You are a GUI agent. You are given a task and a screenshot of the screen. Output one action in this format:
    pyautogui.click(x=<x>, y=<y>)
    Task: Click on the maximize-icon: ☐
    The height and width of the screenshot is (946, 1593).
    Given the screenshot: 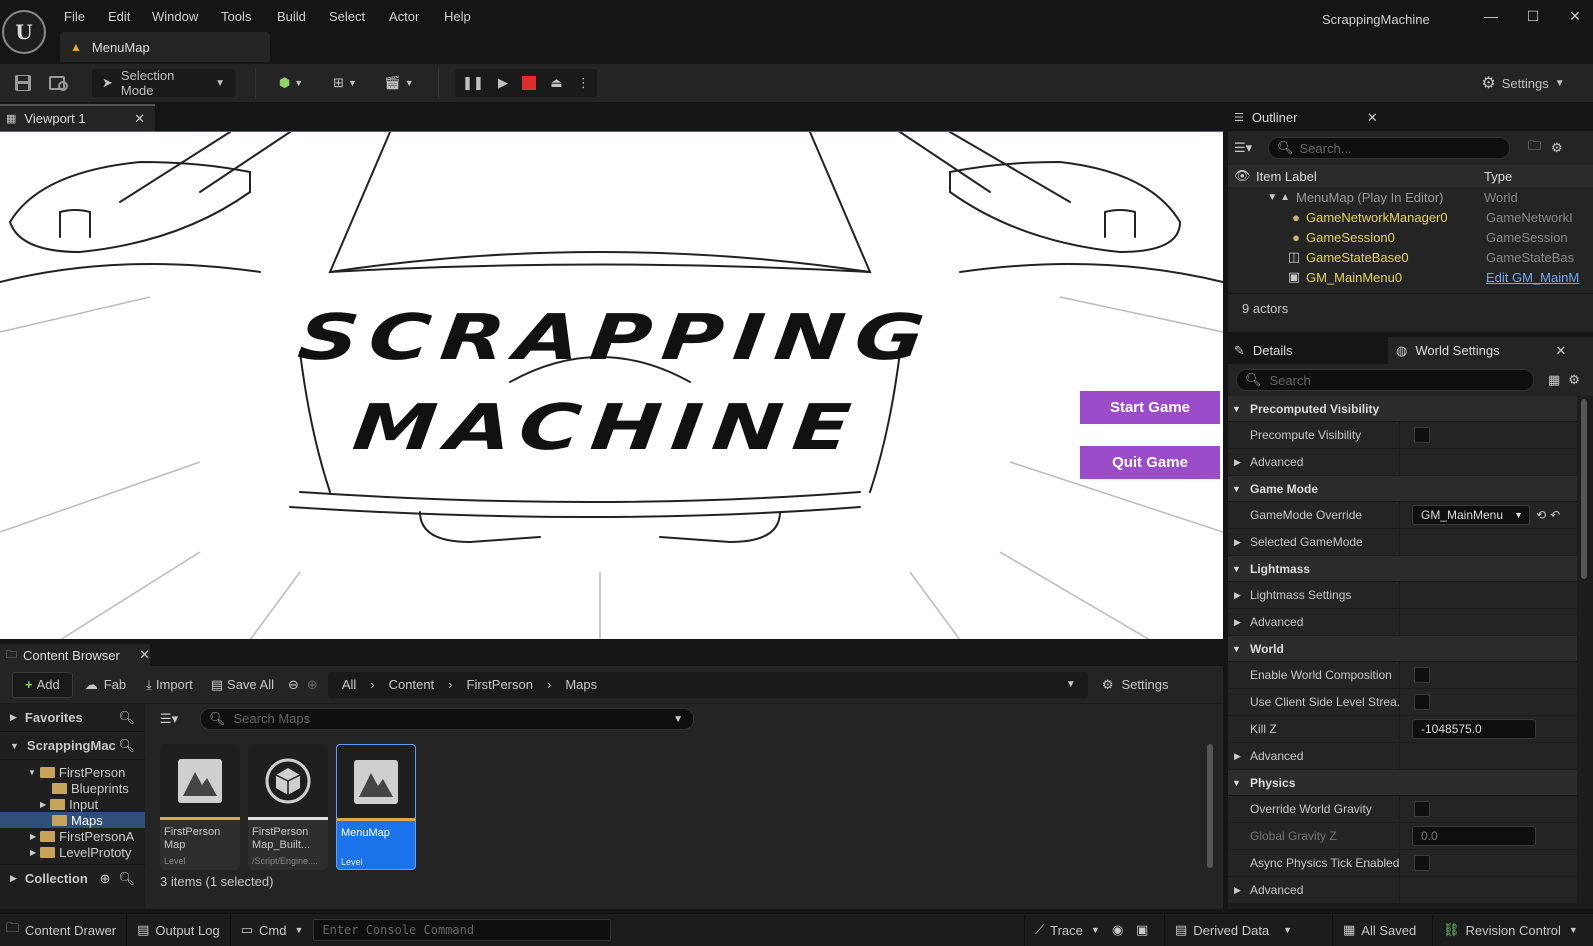 What is the action you would take?
    pyautogui.click(x=1533, y=18)
    